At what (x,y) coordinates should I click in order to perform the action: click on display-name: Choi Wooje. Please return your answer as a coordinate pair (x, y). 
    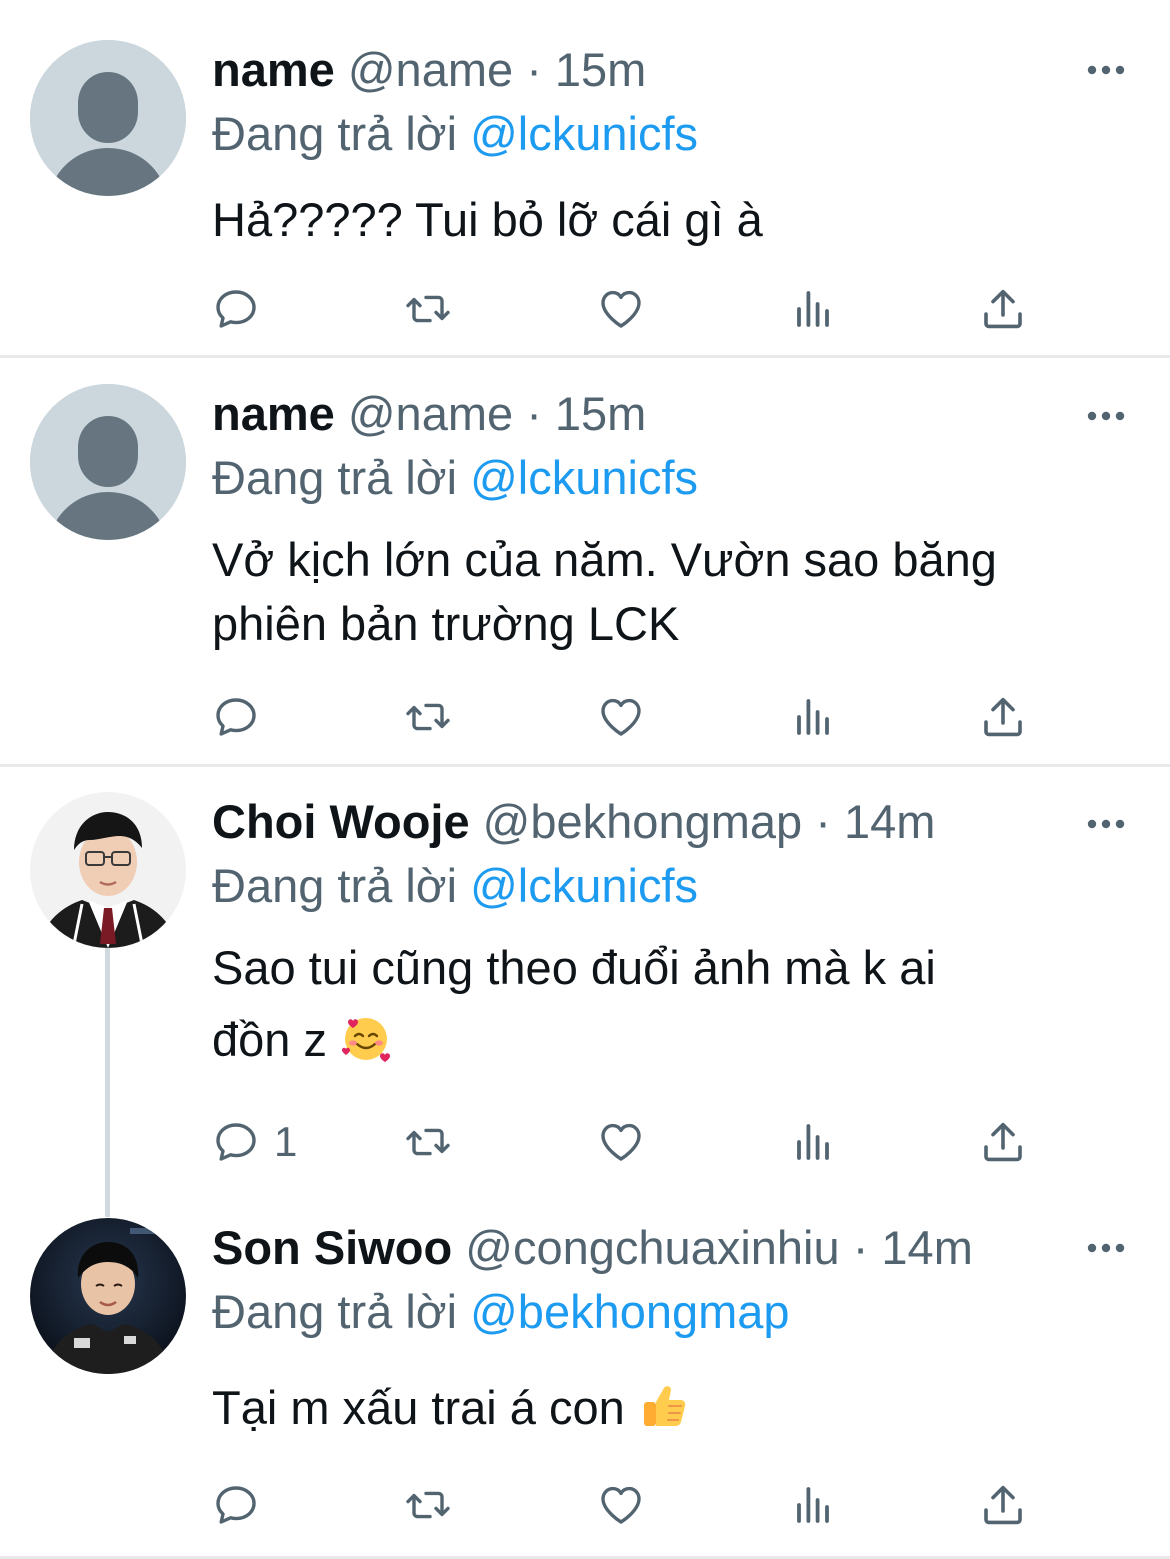
    Looking at the image, I should click on (341, 821).